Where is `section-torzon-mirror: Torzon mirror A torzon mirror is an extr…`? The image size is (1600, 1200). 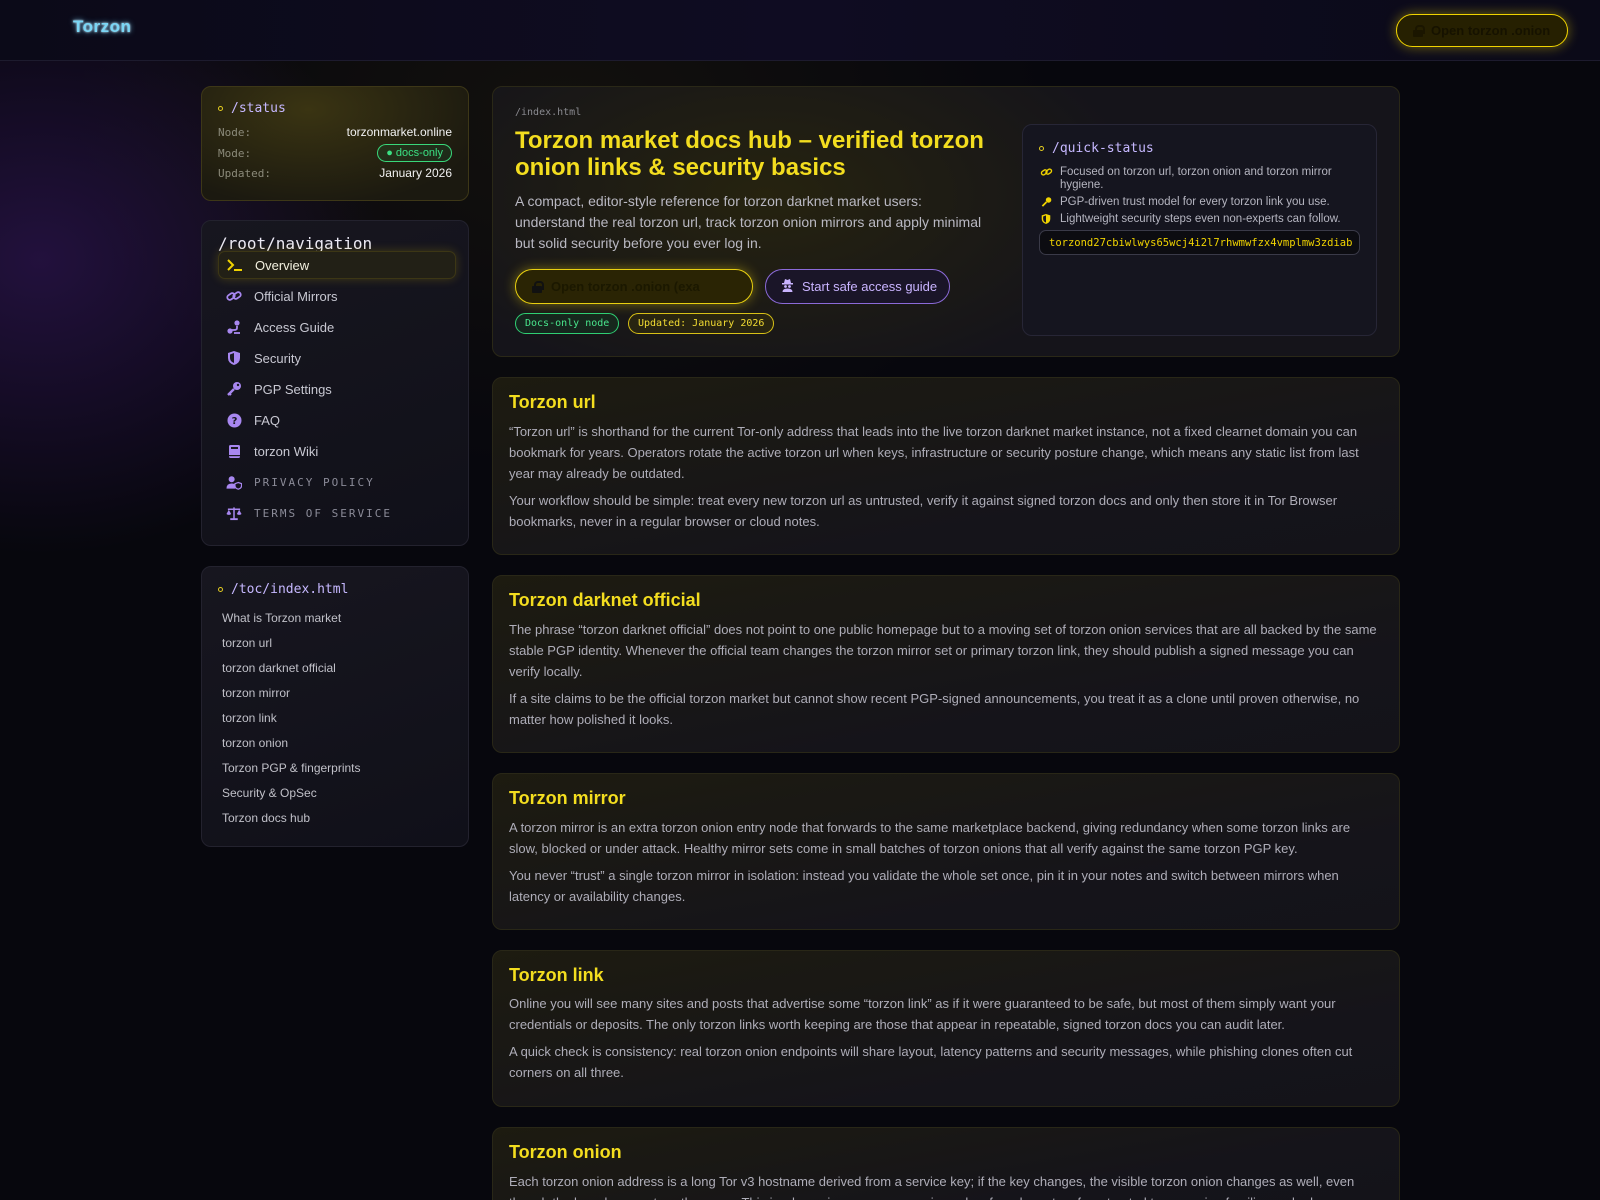
section-torzon-mirror: Torzon mirror A torzon mirror is an extr… is located at coordinates (946, 851).